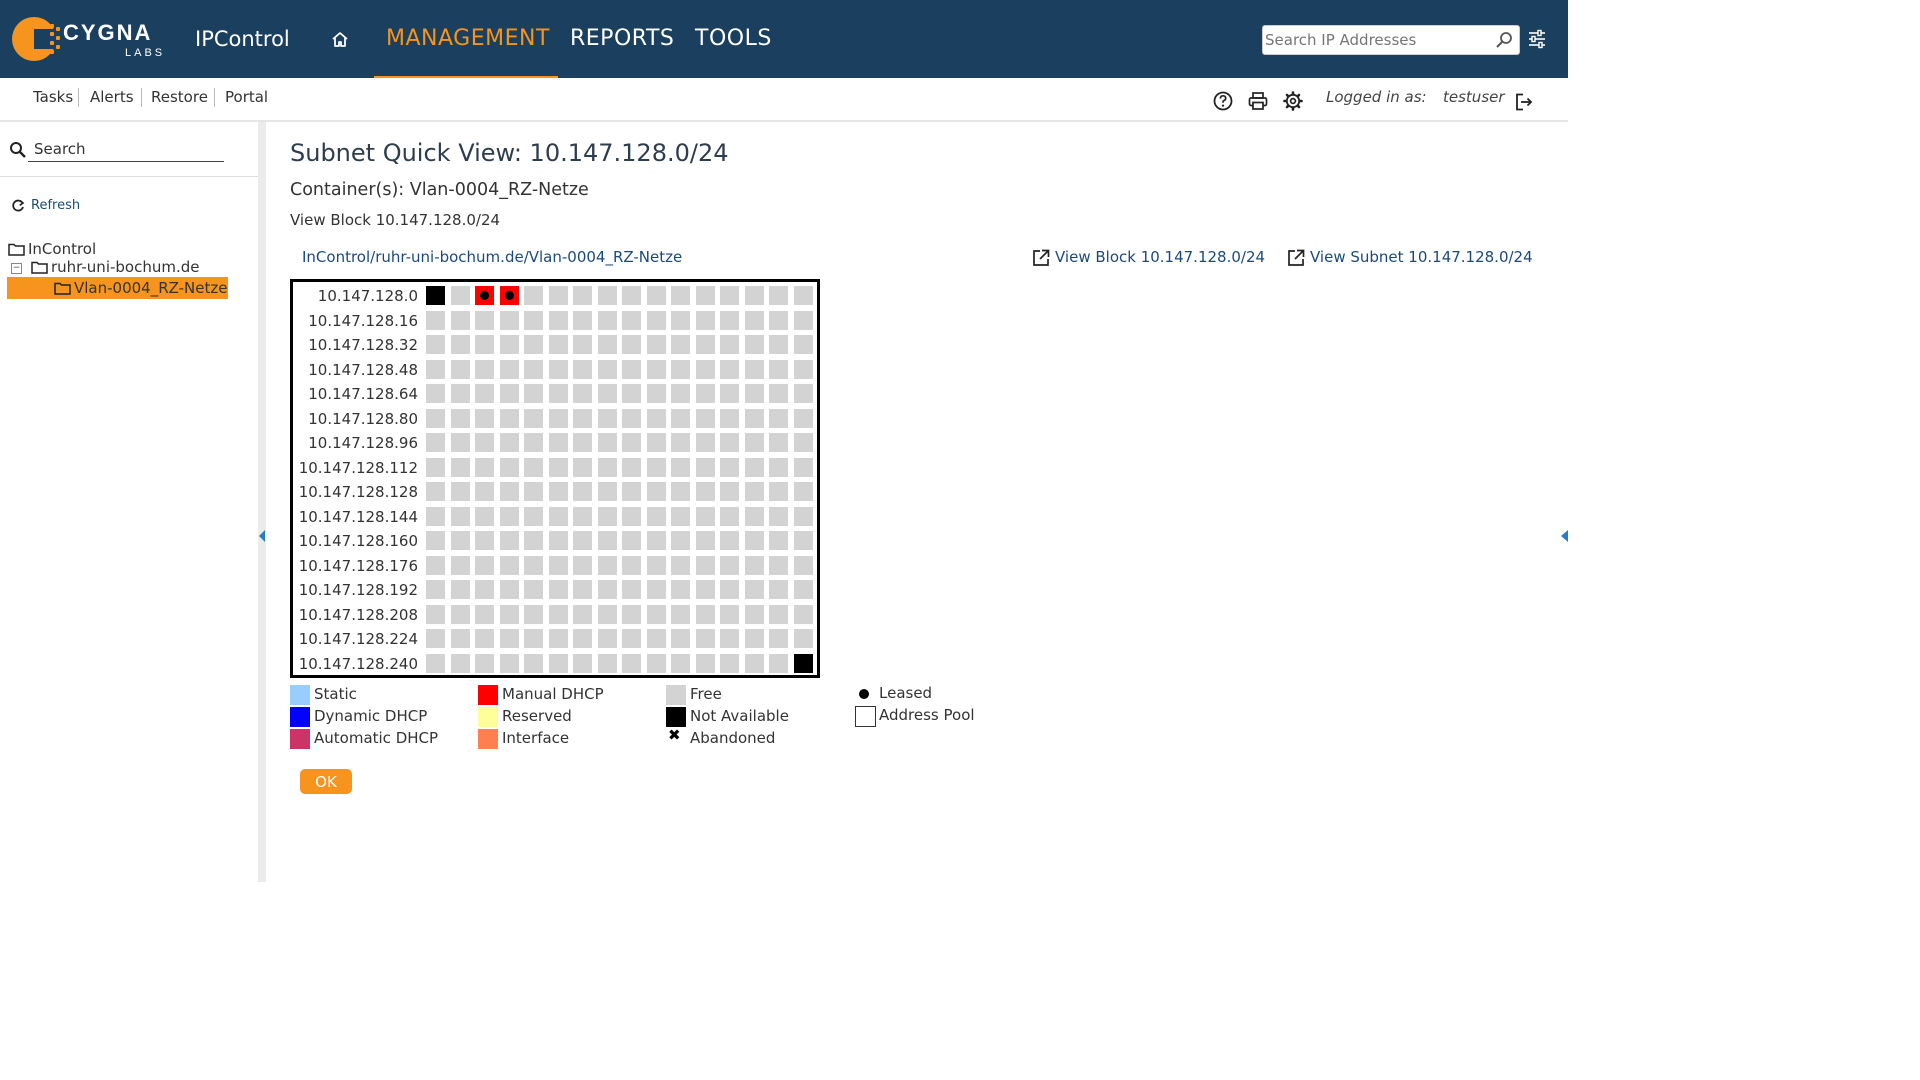  I want to click on tree-node-incontrol: InControl, so click(62, 249).